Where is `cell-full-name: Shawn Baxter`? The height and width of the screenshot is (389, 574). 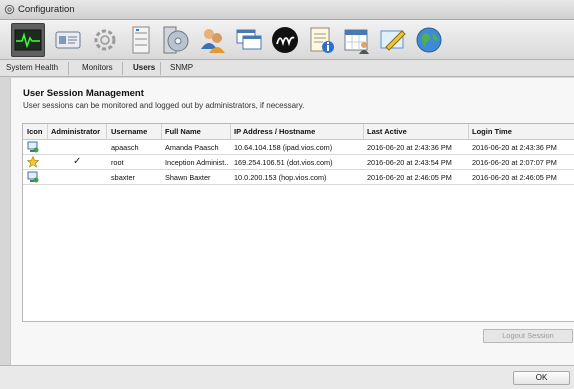
cell-full-name: Shawn Baxter is located at coordinates (188, 177).